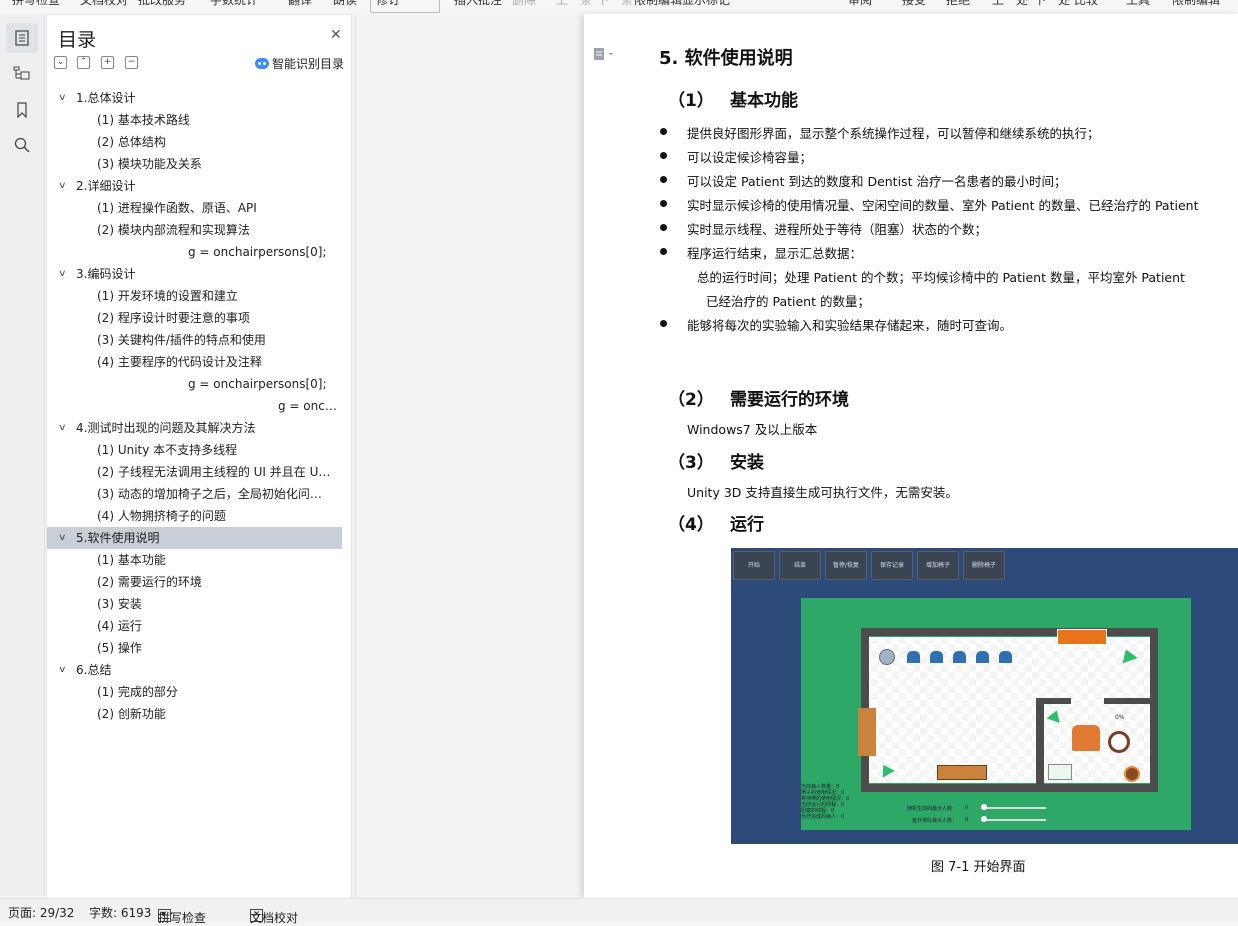 This screenshot has height=926, width=1238. Describe the element at coordinates (119, 626) in the screenshot. I see `toc-item-label: (4) 运行` at that location.